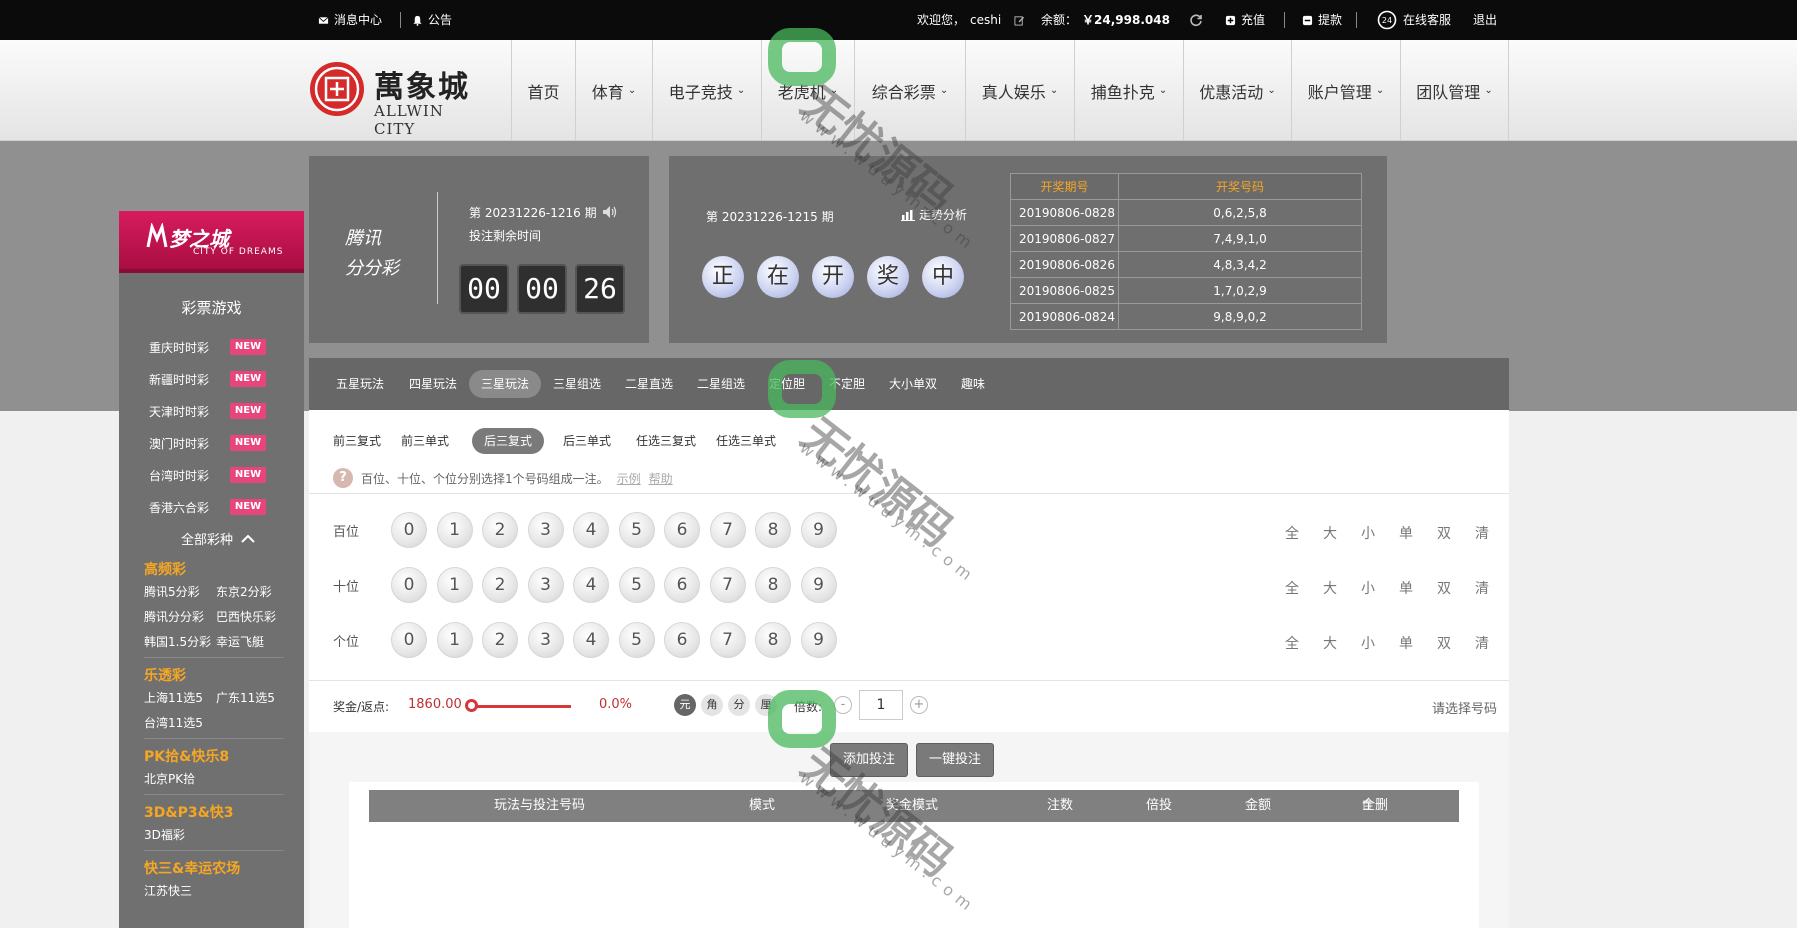 Image resolution: width=1797 pixels, height=928 pixels. I want to click on multiplier-plus-button: +, so click(919, 705).